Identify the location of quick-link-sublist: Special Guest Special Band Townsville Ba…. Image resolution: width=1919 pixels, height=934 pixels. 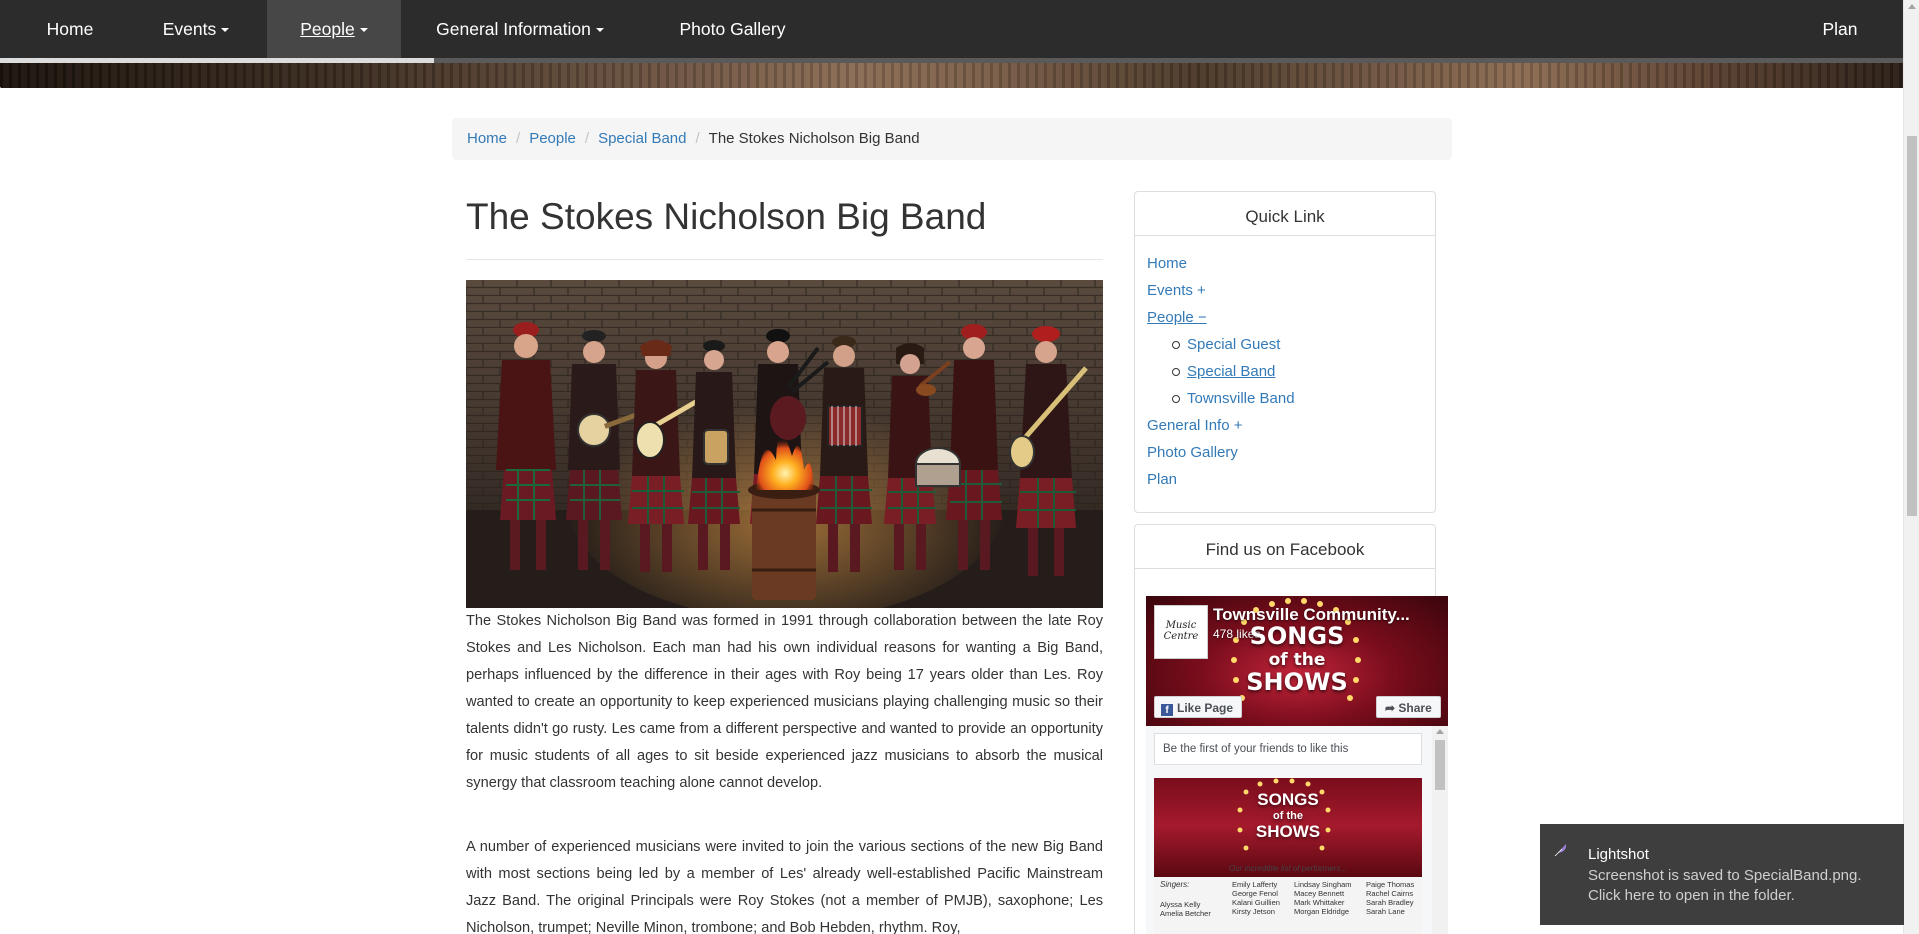
(1285, 371).